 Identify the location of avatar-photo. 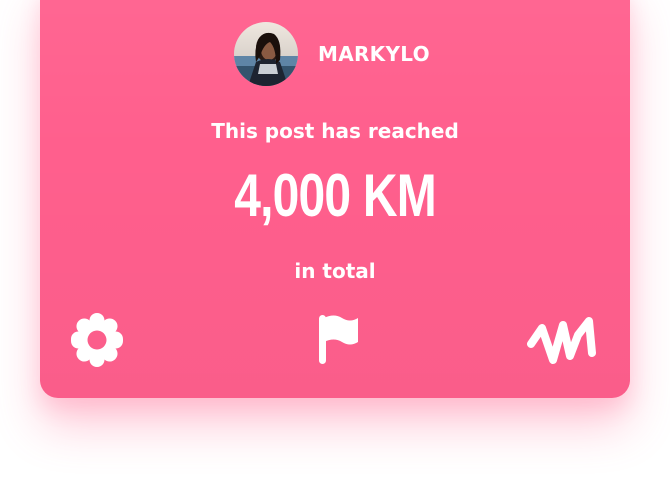
(266, 54).